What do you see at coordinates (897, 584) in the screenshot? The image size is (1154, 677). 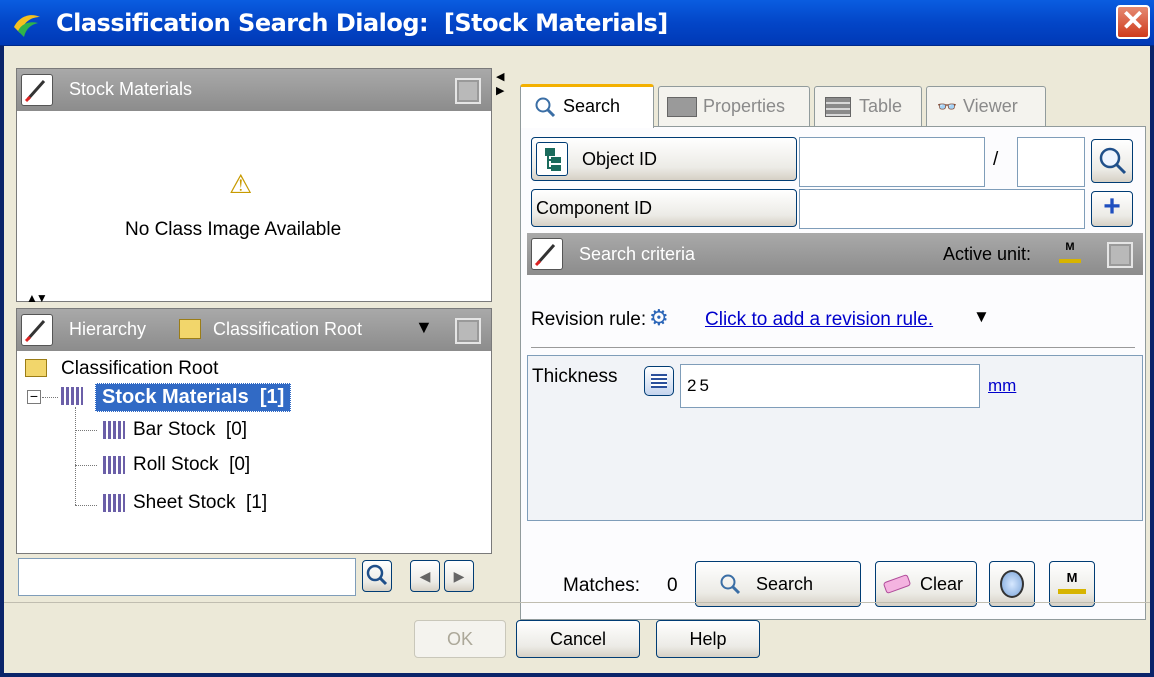 I see `eraser-icon` at bounding box center [897, 584].